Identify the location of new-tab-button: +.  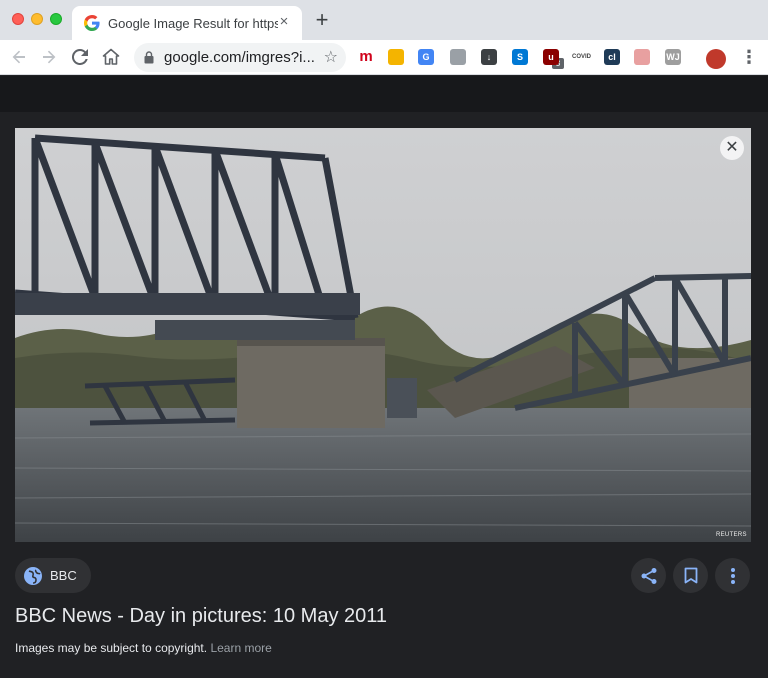
(322, 20).